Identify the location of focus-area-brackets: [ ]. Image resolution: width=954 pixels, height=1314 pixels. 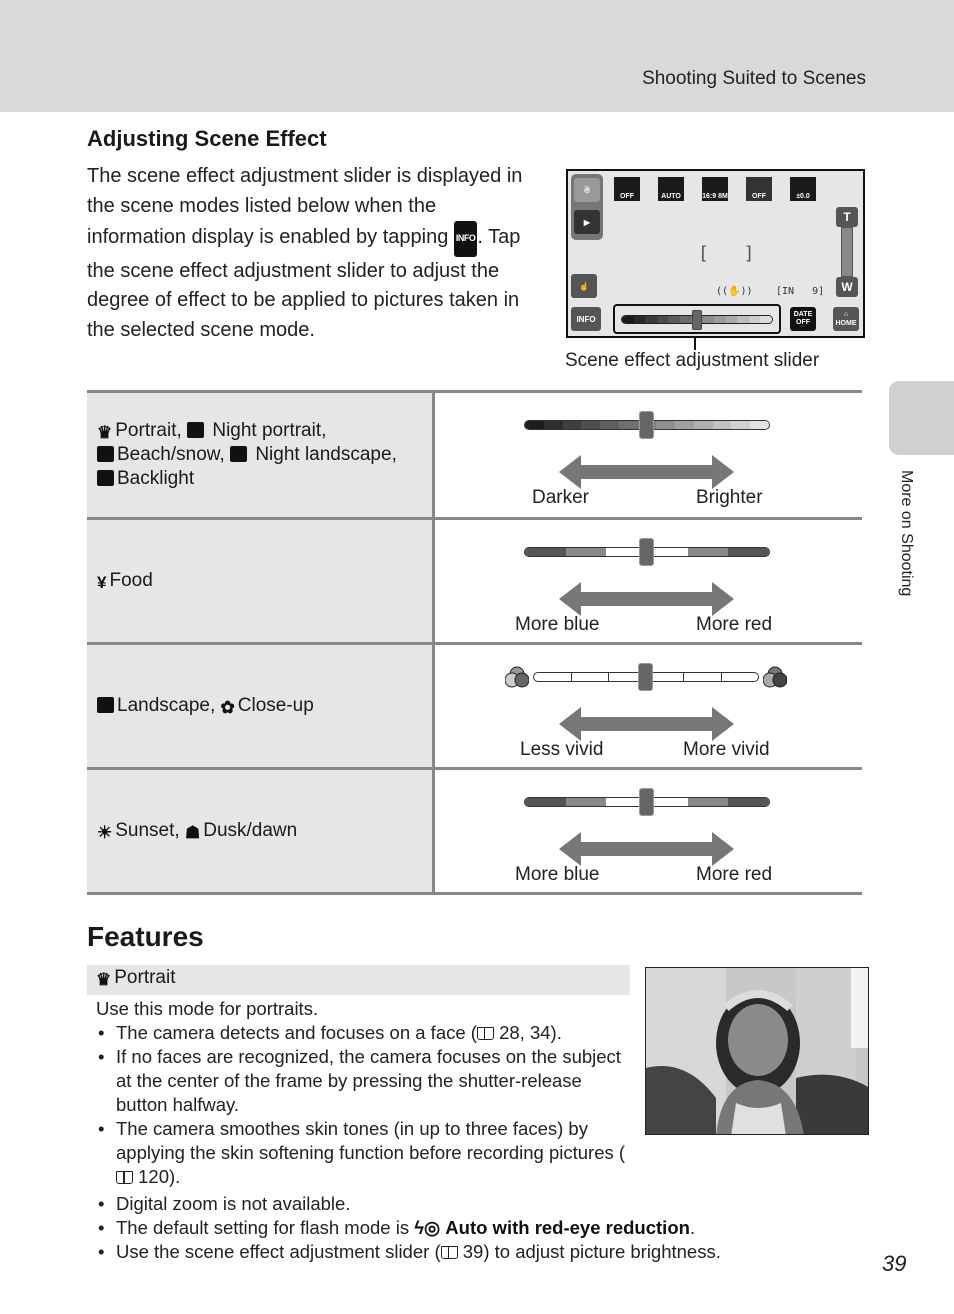
(732, 253).